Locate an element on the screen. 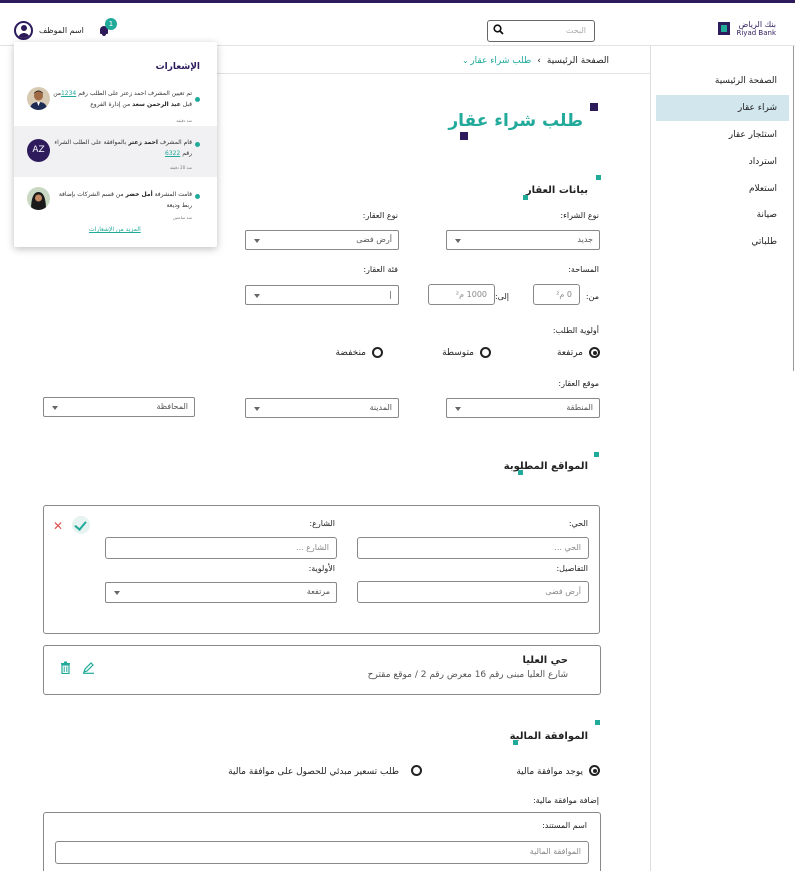 This screenshot has width=795, height=871. area-label: المساحة: is located at coordinates (583, 269).